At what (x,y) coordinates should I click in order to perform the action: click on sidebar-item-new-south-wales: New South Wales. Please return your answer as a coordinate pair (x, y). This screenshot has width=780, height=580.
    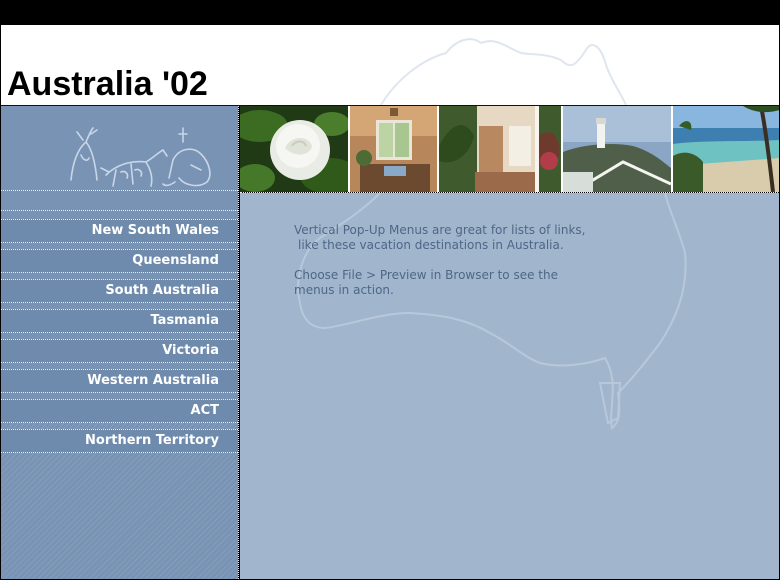
    Looking at the image, I should click on (119, 231).